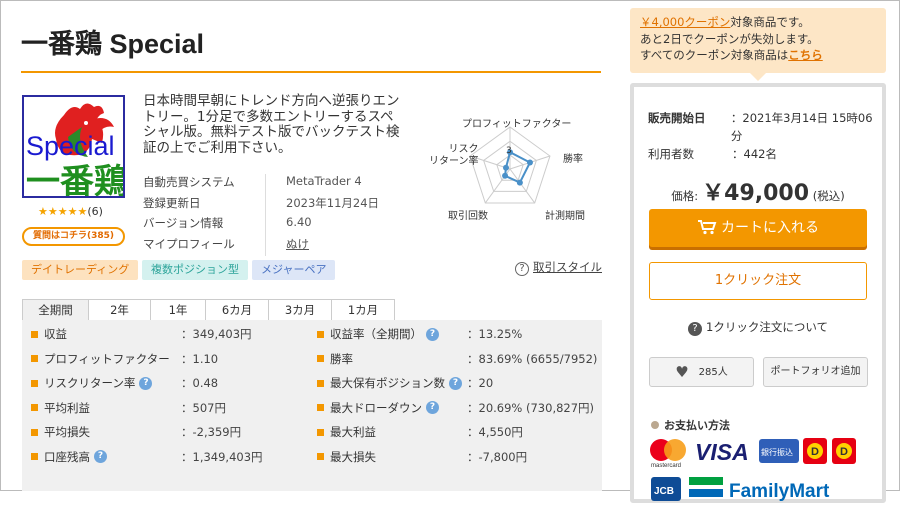  What do you see at coordinates (63, 211) in the screenshot?
I see `star-icons: ★★★★★` at bounding box center [63, 211].